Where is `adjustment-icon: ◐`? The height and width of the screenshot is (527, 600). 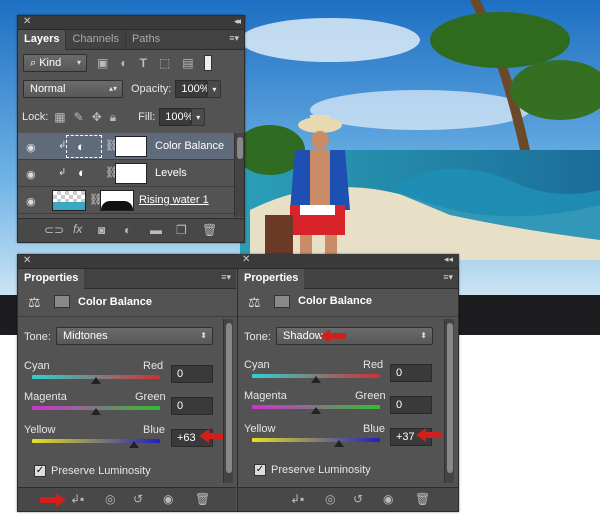
adjustment-icon: ◐ is located at coordinates (127, 230).